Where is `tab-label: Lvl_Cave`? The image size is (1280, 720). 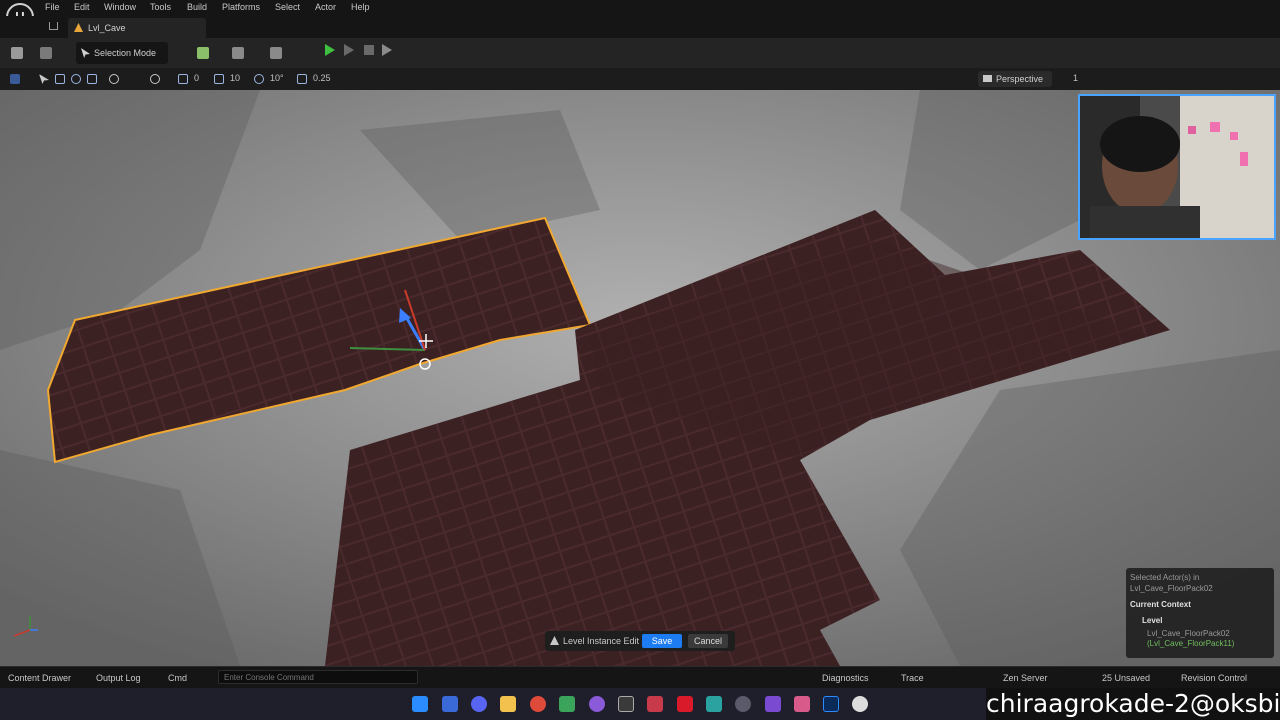
tab-label: Lvl_Cave is located at coordinates (107, 28).